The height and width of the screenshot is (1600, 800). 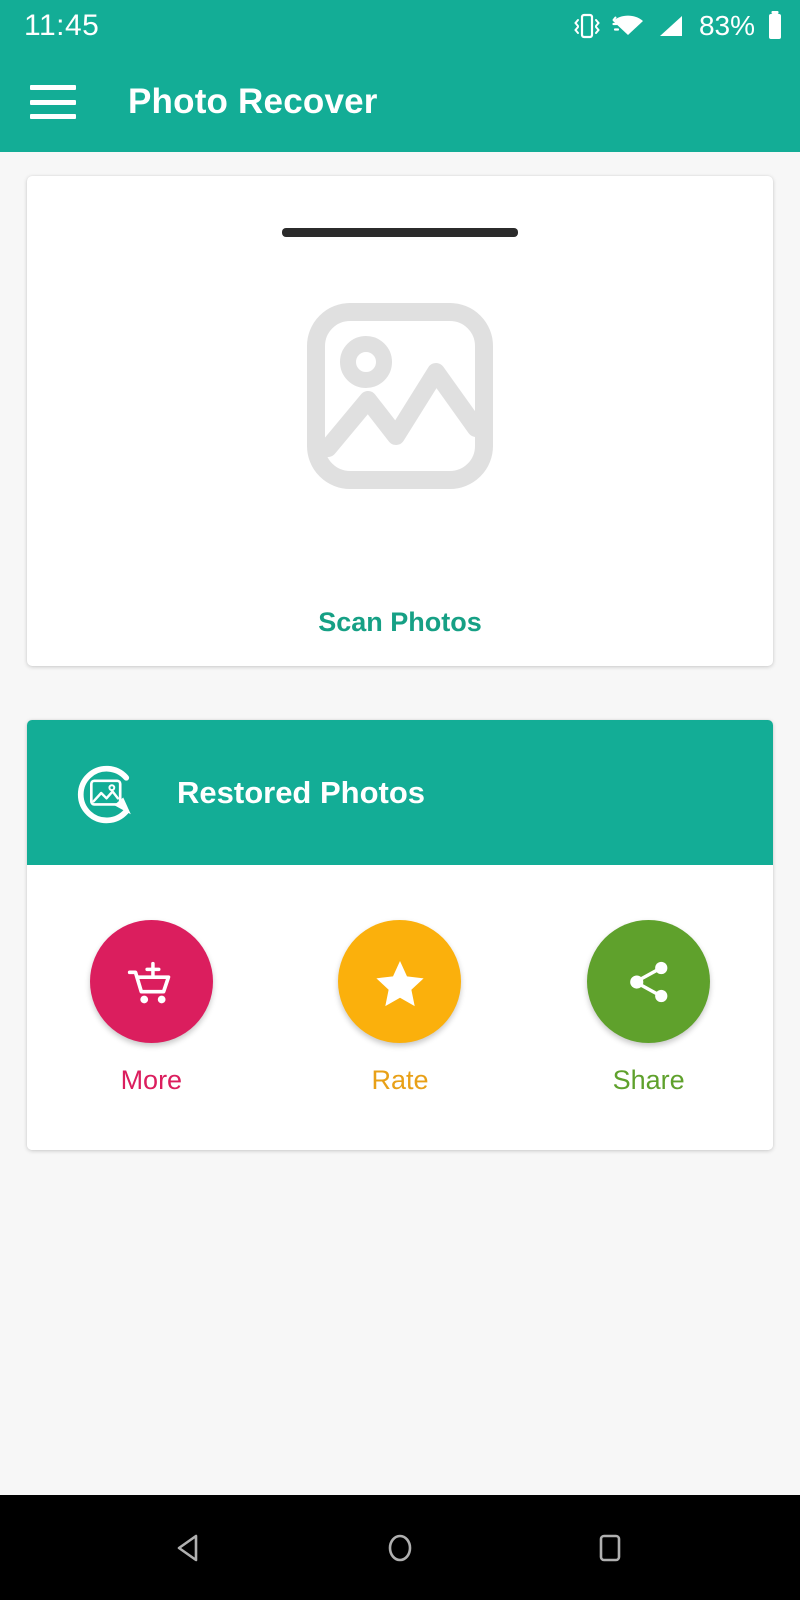 What do you see at coordinates (104, 794) in the screenshot?
I see `restore-photo-icon` at bounding box center [104, 794].